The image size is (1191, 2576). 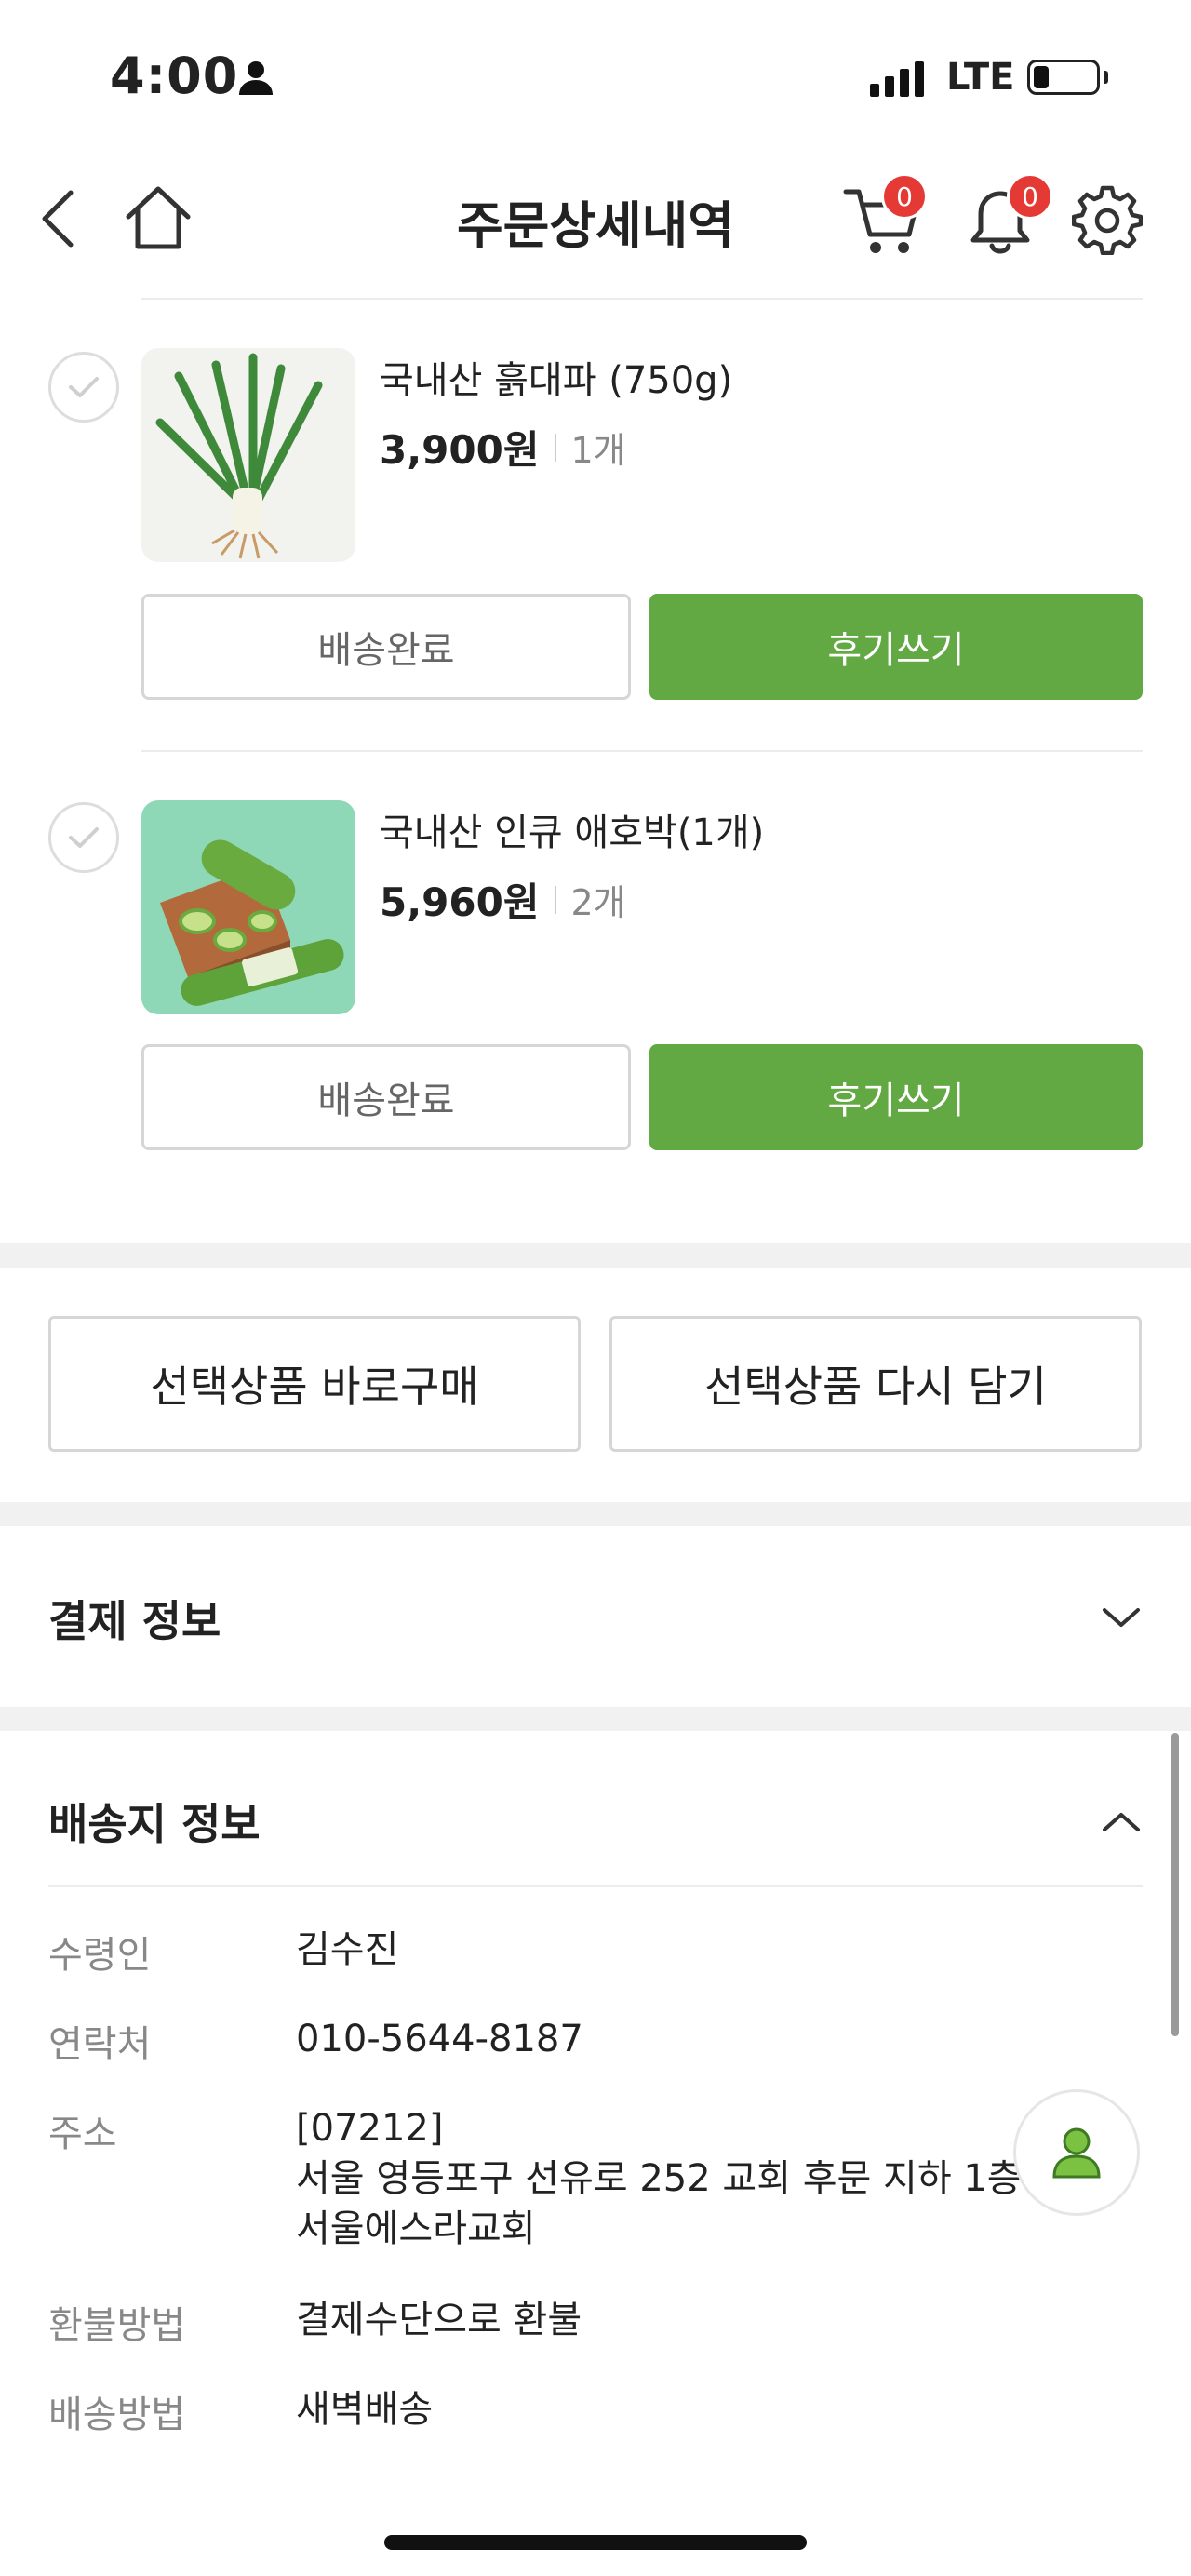 What do you see at coordinates (1030, 196) in the screenshot?
I see `notification-count-badge: 0` at bounding box center [1030, 196].